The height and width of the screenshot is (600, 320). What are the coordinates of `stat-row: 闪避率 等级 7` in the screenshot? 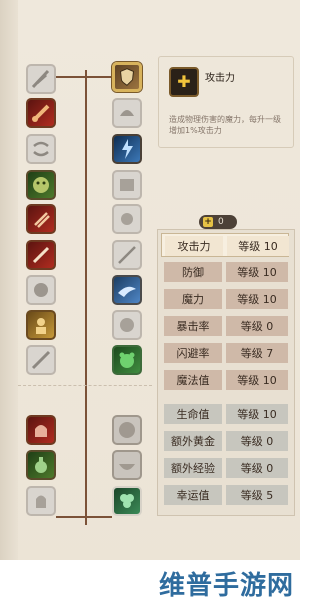 It's located at (225, 353).